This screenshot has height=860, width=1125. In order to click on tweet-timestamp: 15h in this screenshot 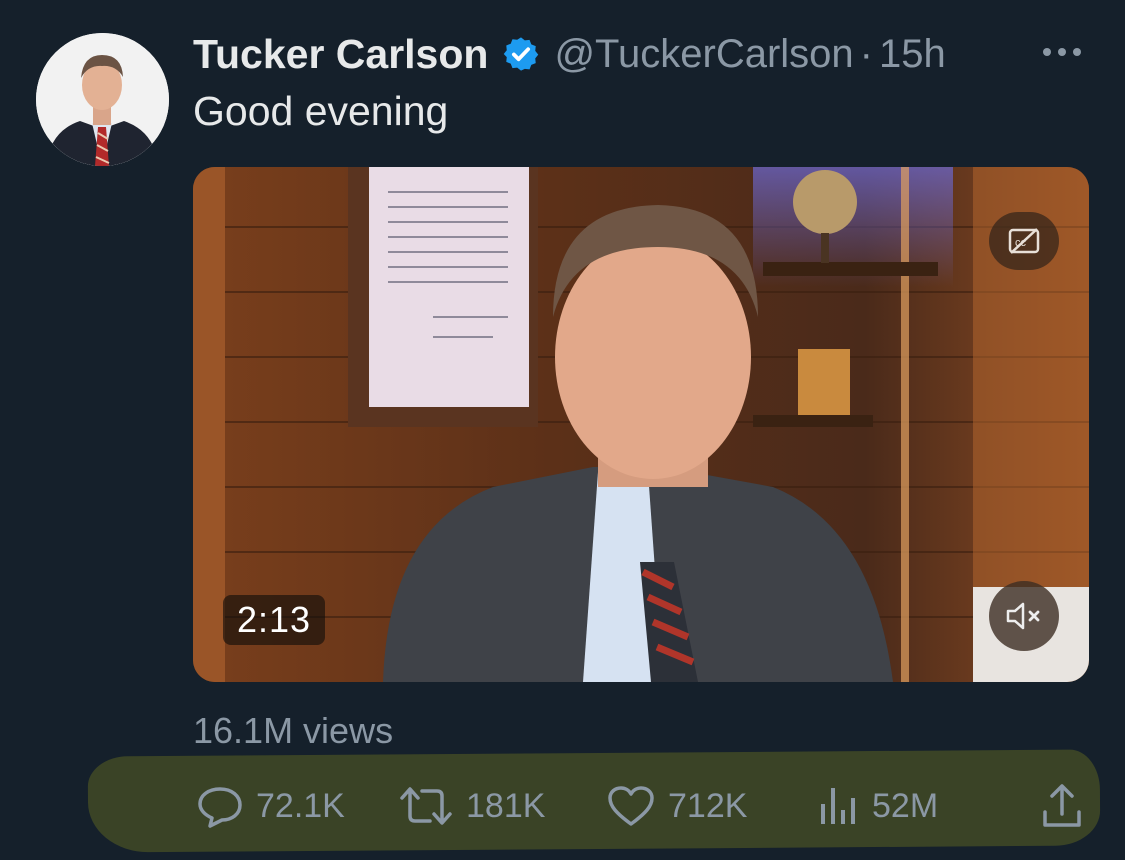, I will do `click(912, 54)`.